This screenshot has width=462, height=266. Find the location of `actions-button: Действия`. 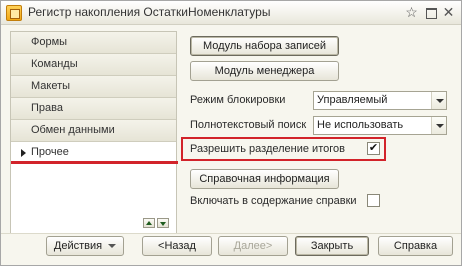

actions-button: Действия is located at coordinates (85, 246).